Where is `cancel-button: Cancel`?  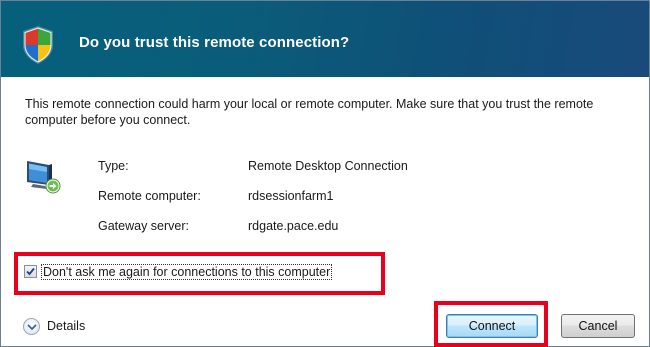
cancel-button: Cancel is located at coordinates (598, 326).